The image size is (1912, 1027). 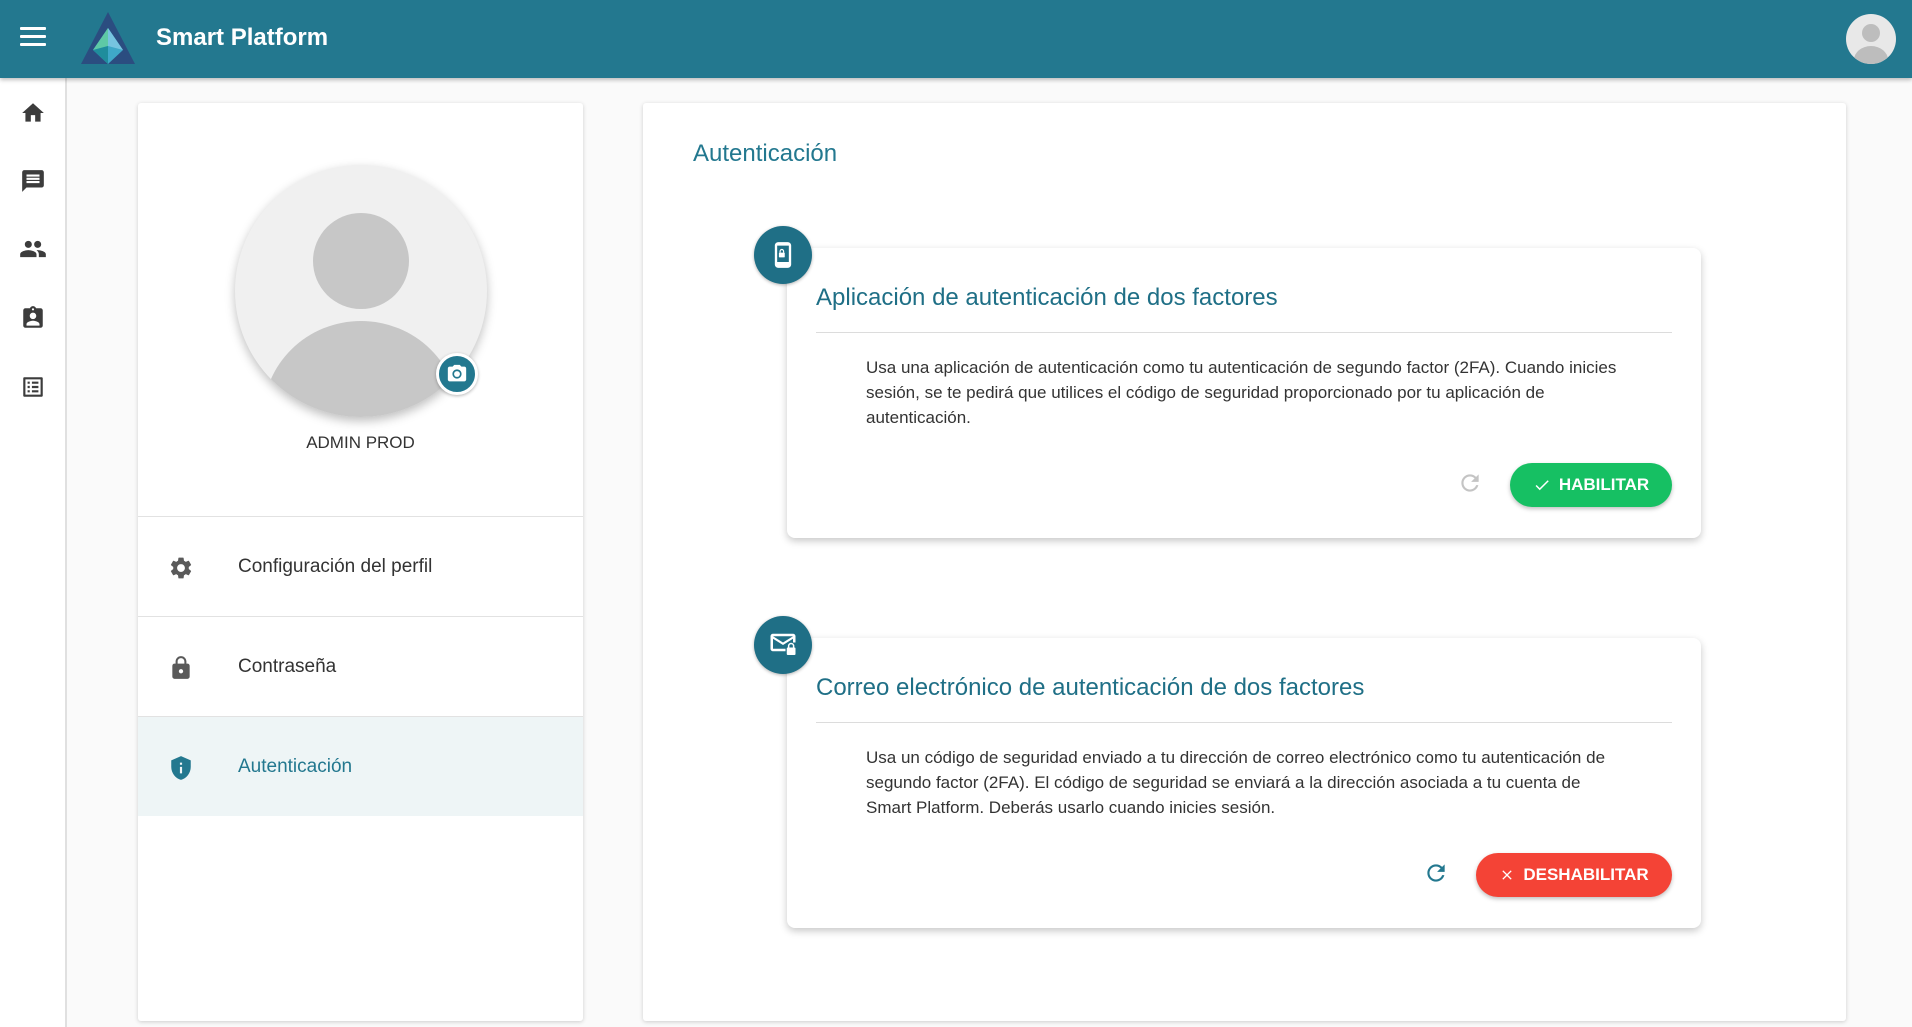 I want to click on page-title: Autenticación, so click(x=765, y=153).